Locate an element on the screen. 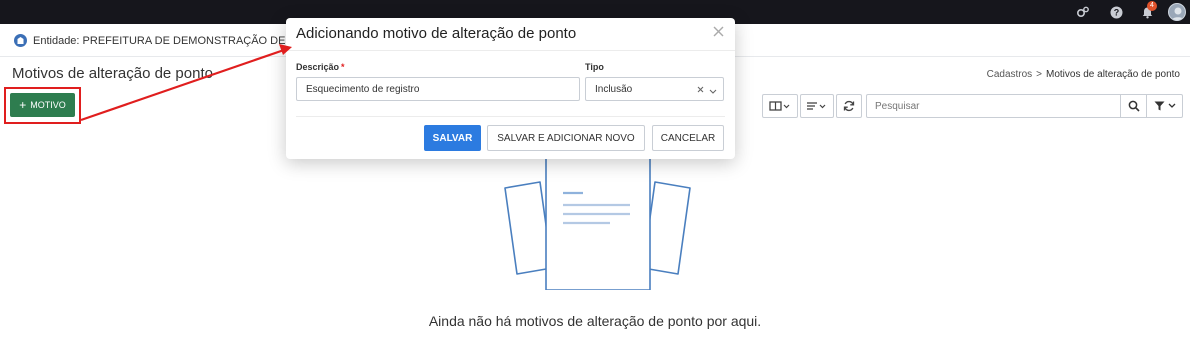 The image size is (1190, 339). avatar is located at coordinates (1177, 12).